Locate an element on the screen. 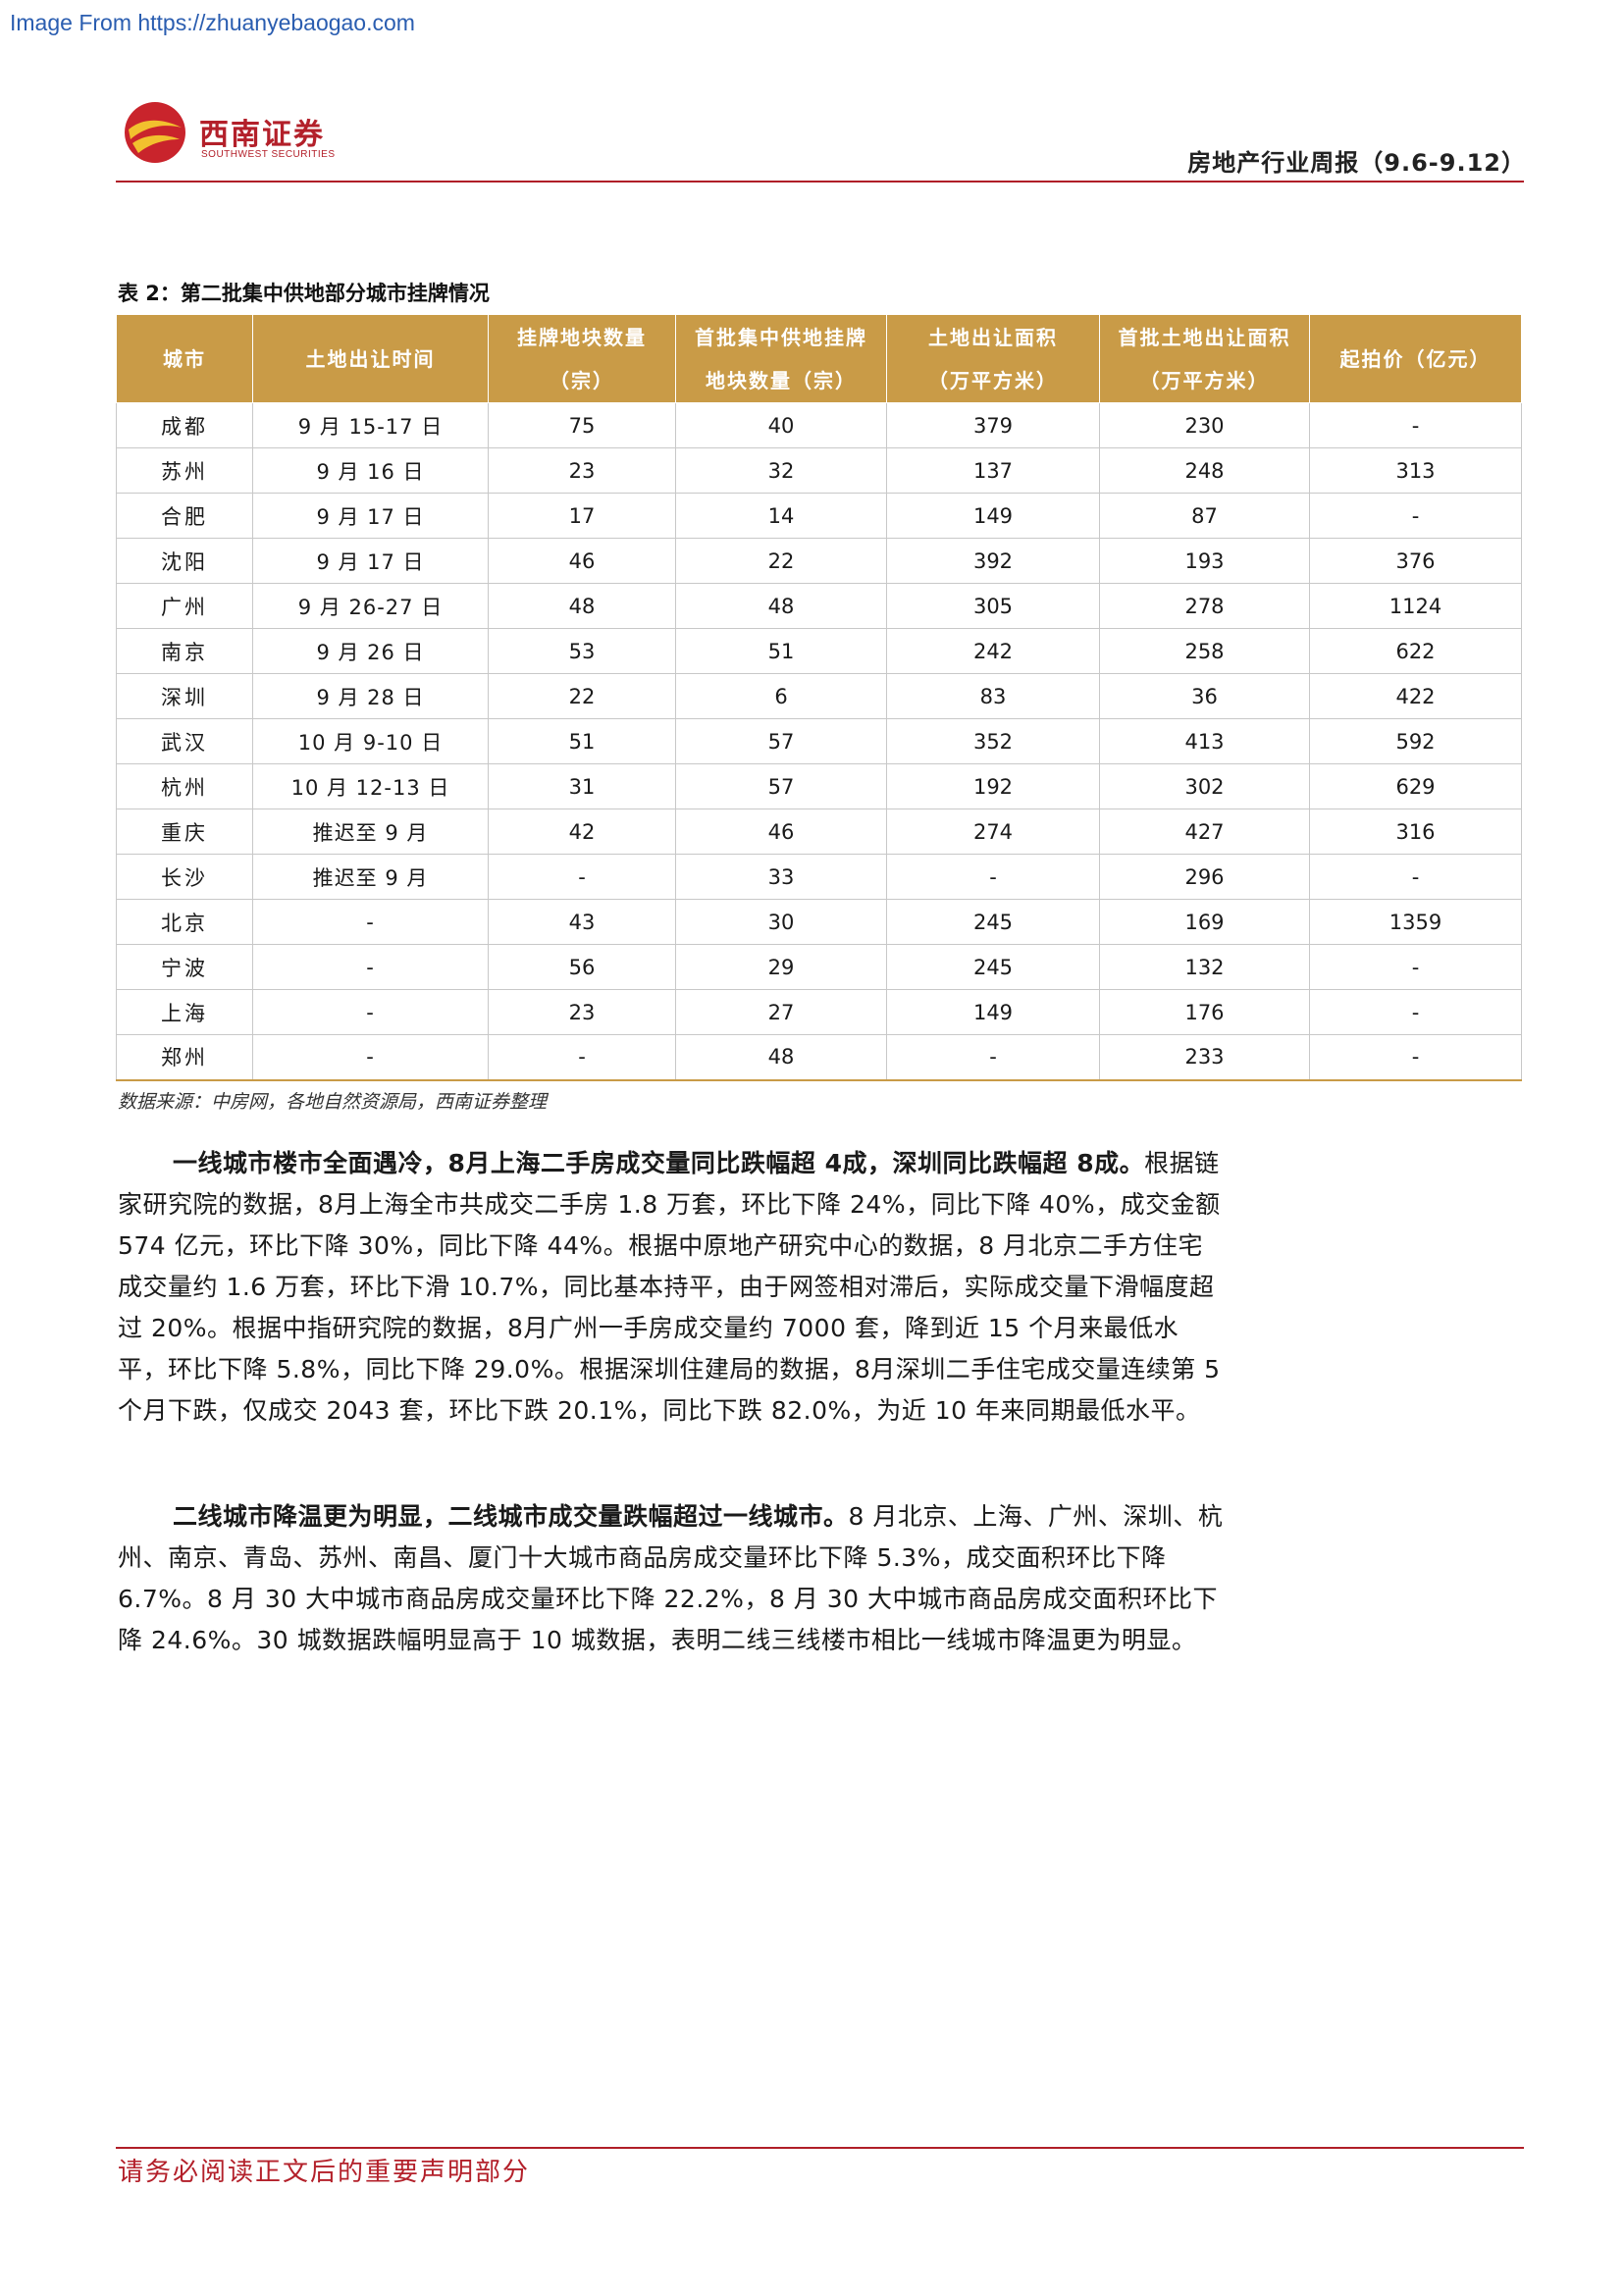  table-row: 广州 9 月 26-27 日 48 48 305 278 1124 is located at coordinates (819, 606).